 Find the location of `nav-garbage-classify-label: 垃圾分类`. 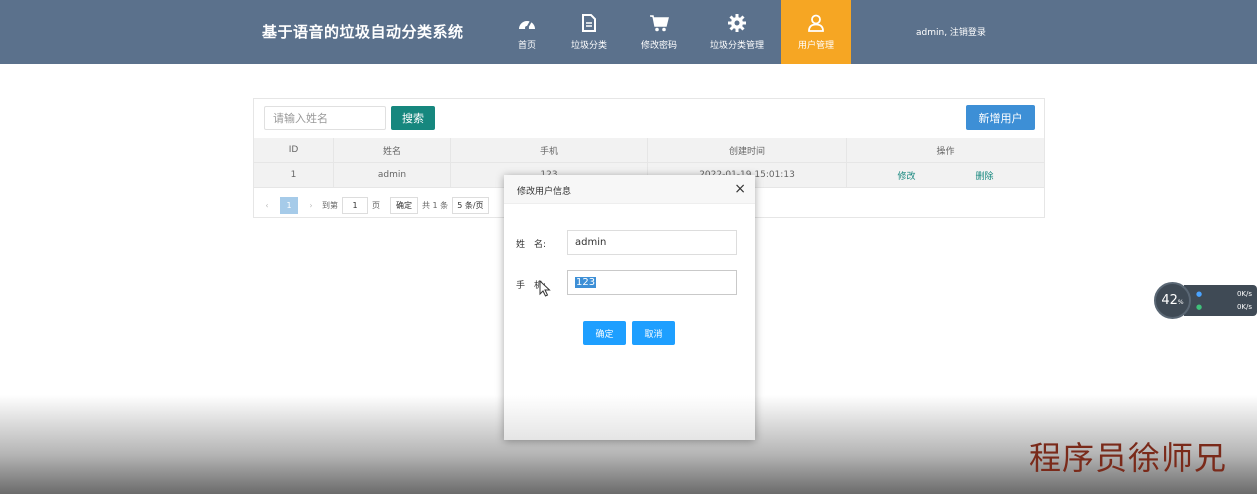

nav-garbage-classify-label: 垃圾分类 is located at coordinates (588, 46).